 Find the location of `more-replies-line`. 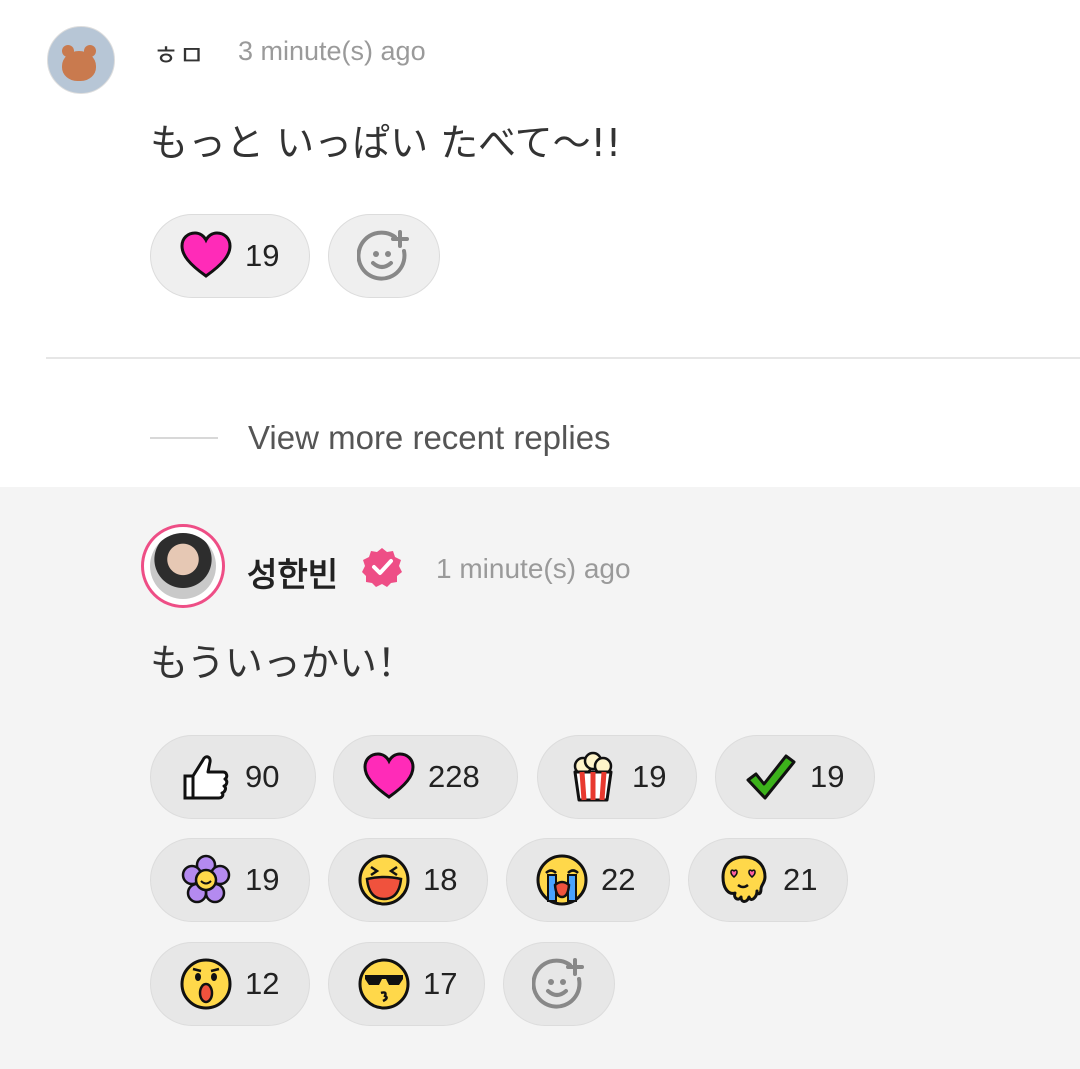

more-replies-line is located at coordinates (184, 438).